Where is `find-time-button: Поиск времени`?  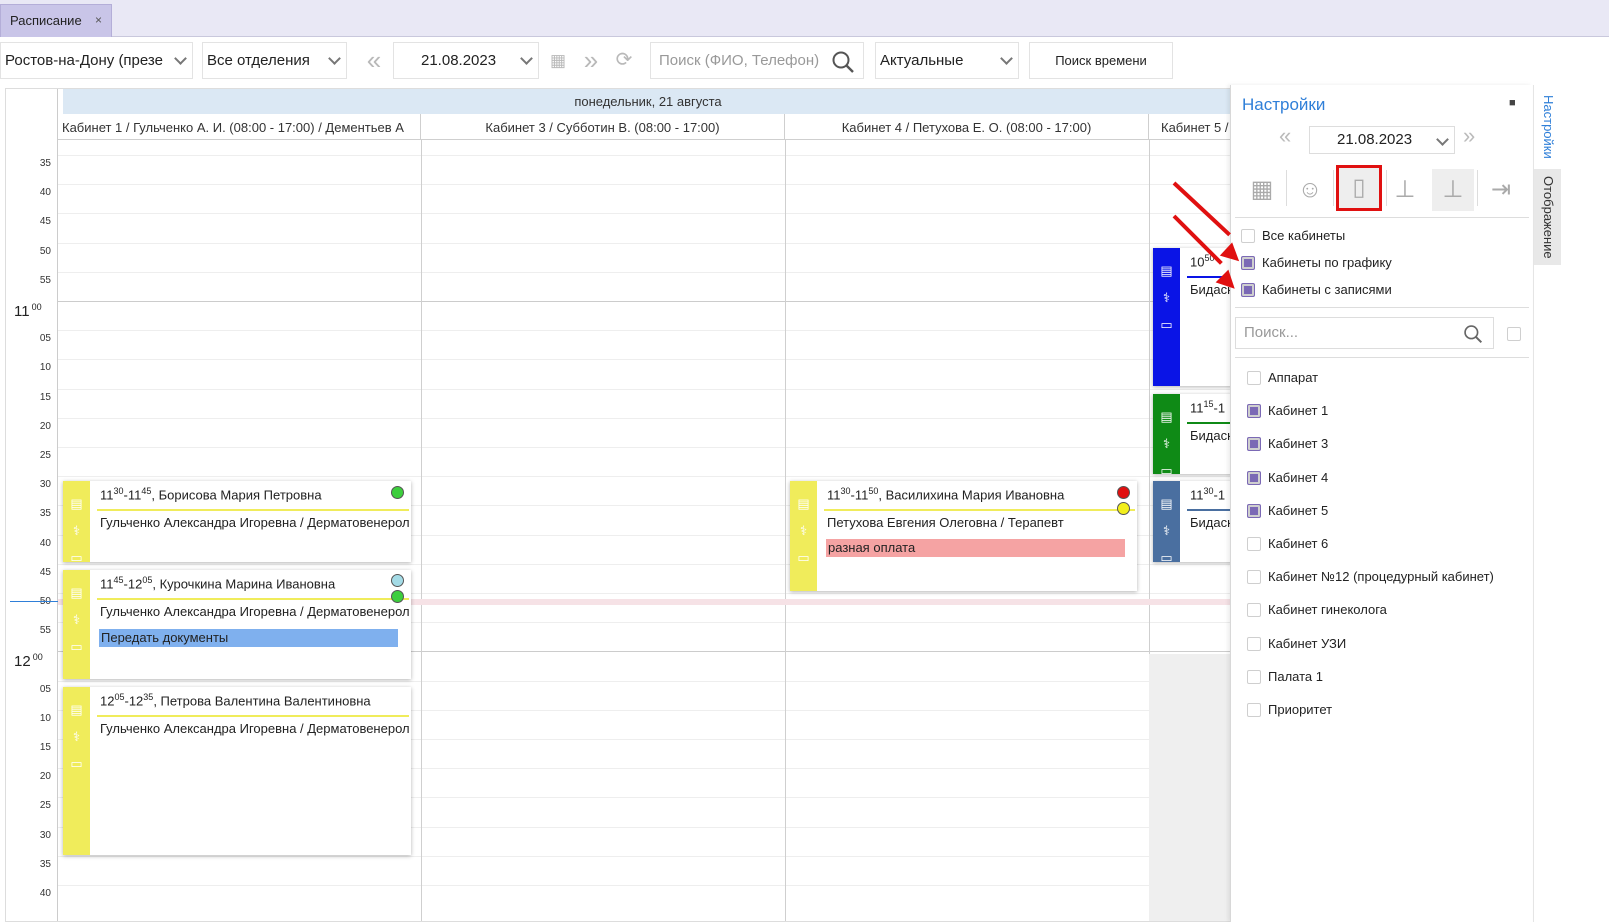
find-time-button: Поиск времени is located at coordinates (1101, 60).